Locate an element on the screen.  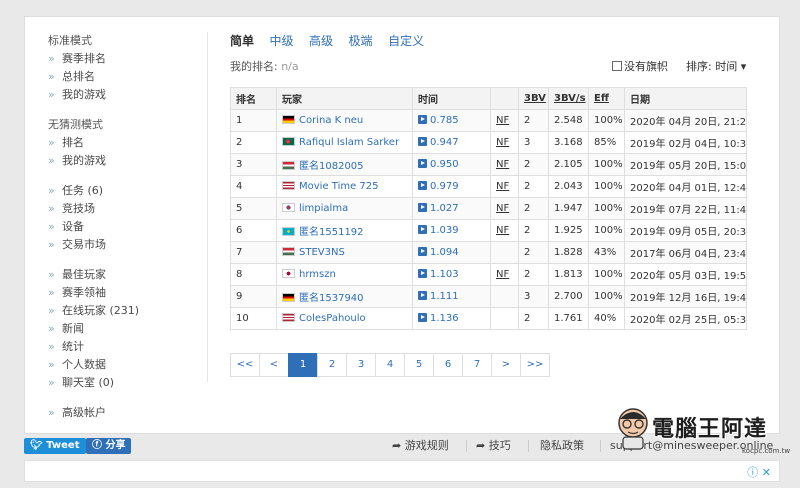
player-link: 匿名1082005 is located at coordinates (331, 166).